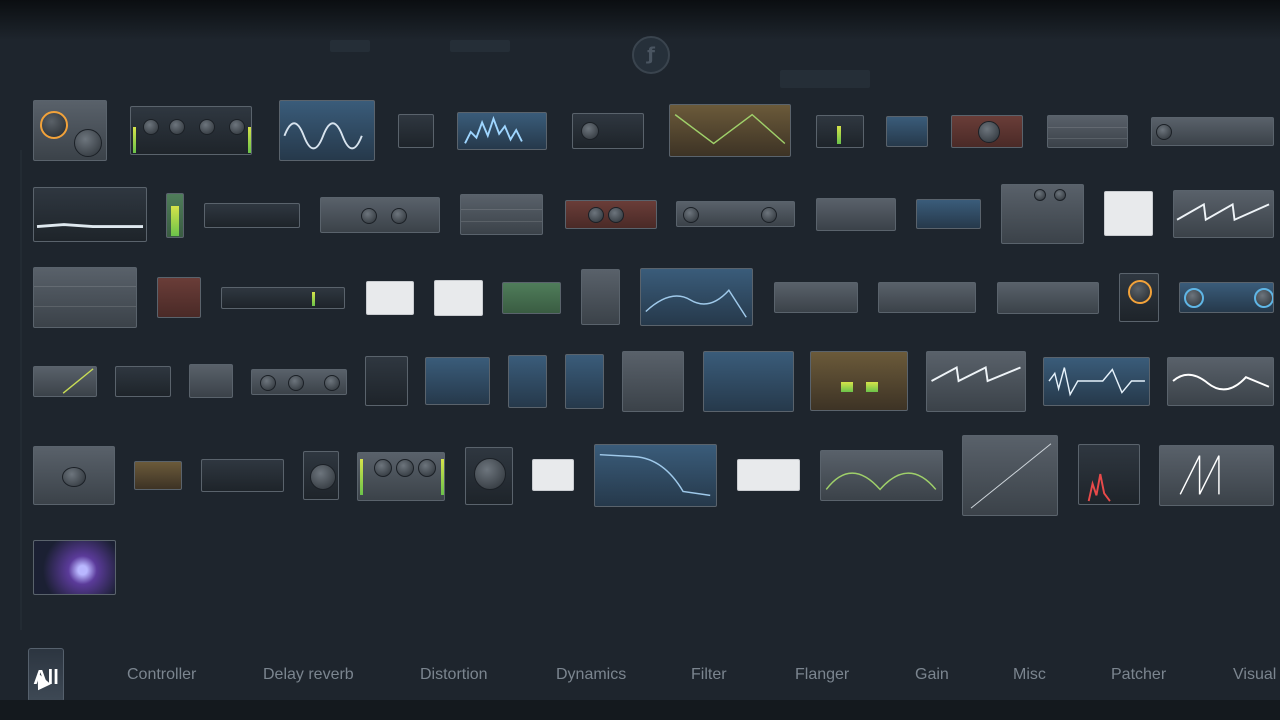  What do you see at coordinates (709, 675) in the screenshot?
I see `tab-filter: Filter` at bounding box center [709, 675].